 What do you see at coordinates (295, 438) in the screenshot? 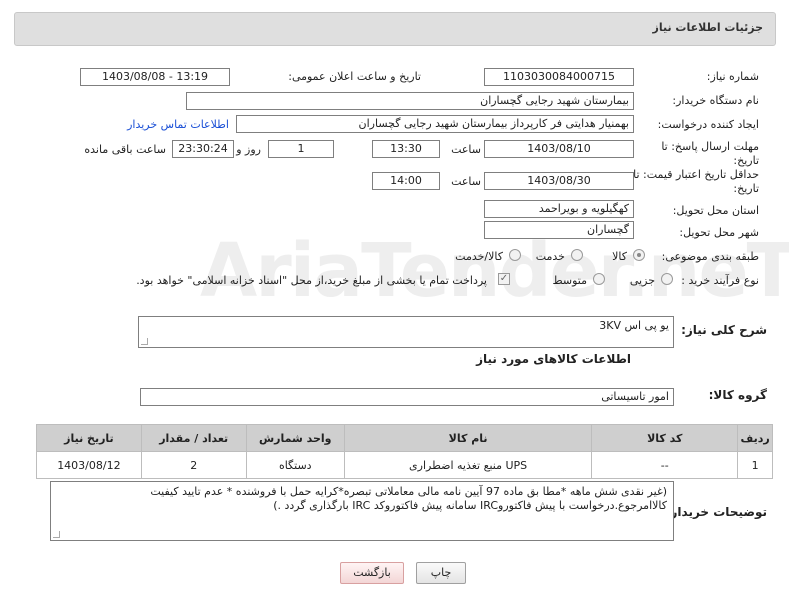
I see `col-unit: واحد شمارش` at bounding box center [295, 438].